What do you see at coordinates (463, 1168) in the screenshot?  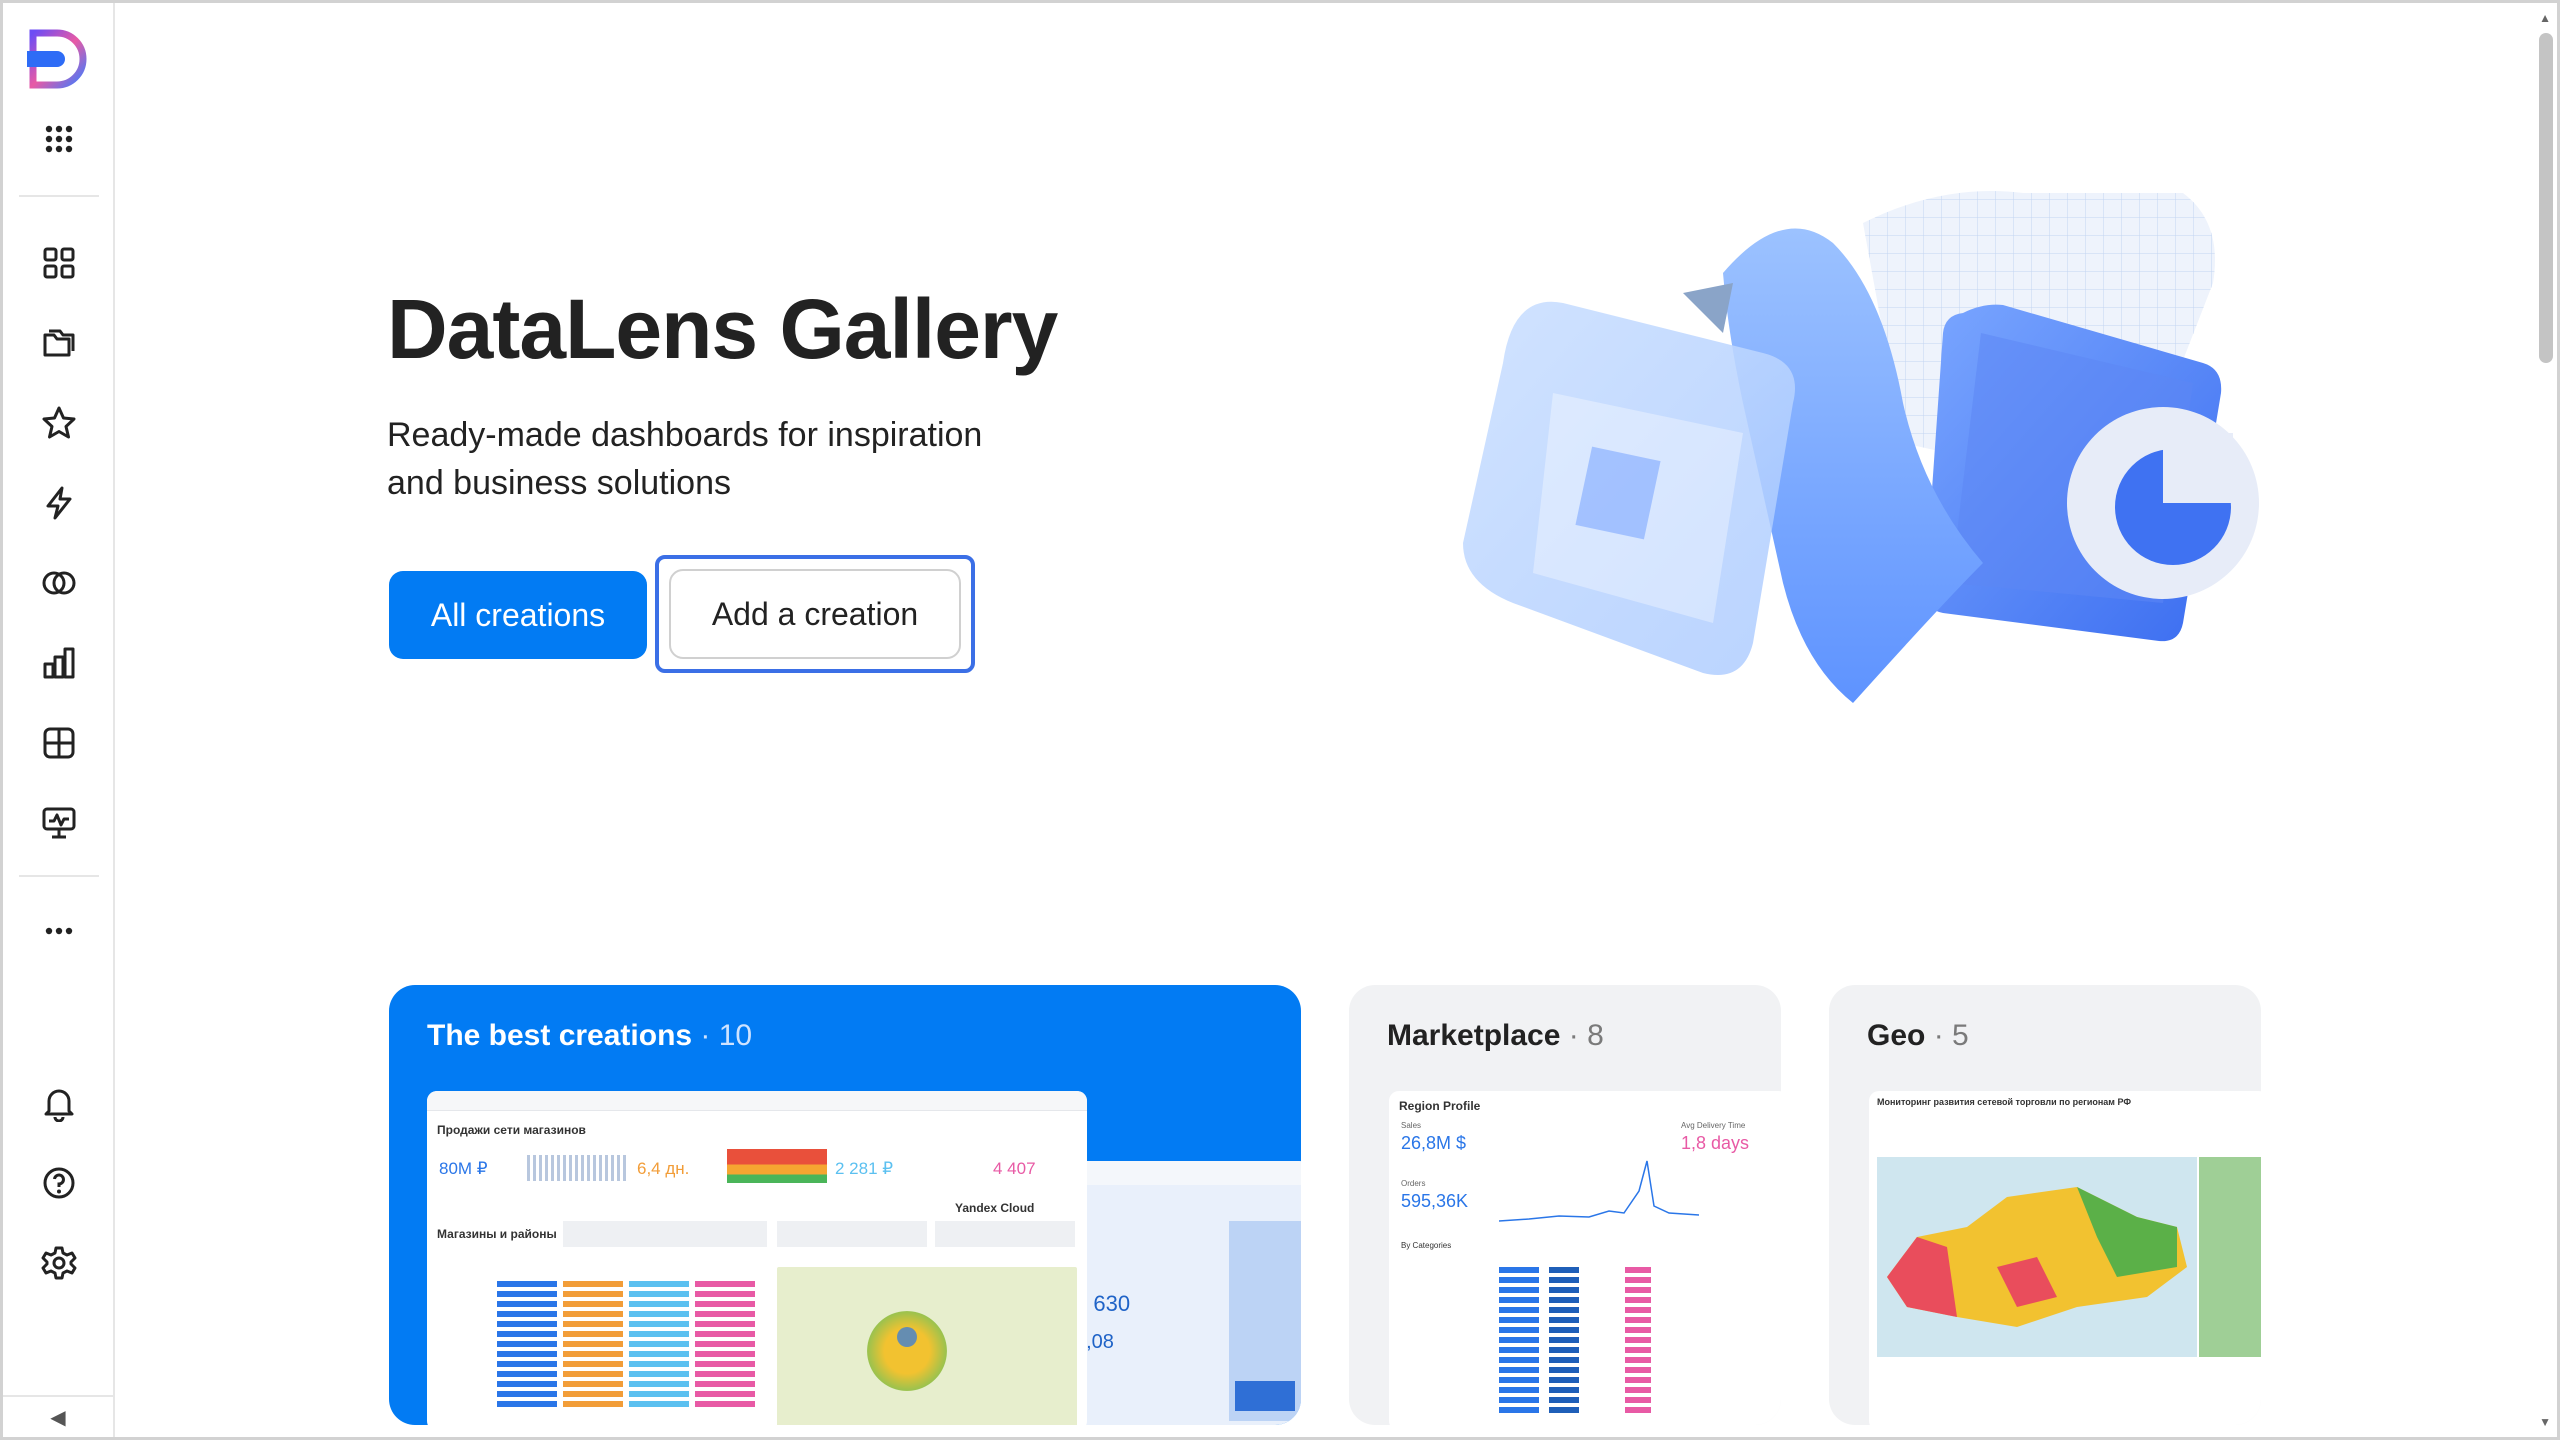 I see `preview-kpi: 80M ₽` at bounding box center [463, 1168].